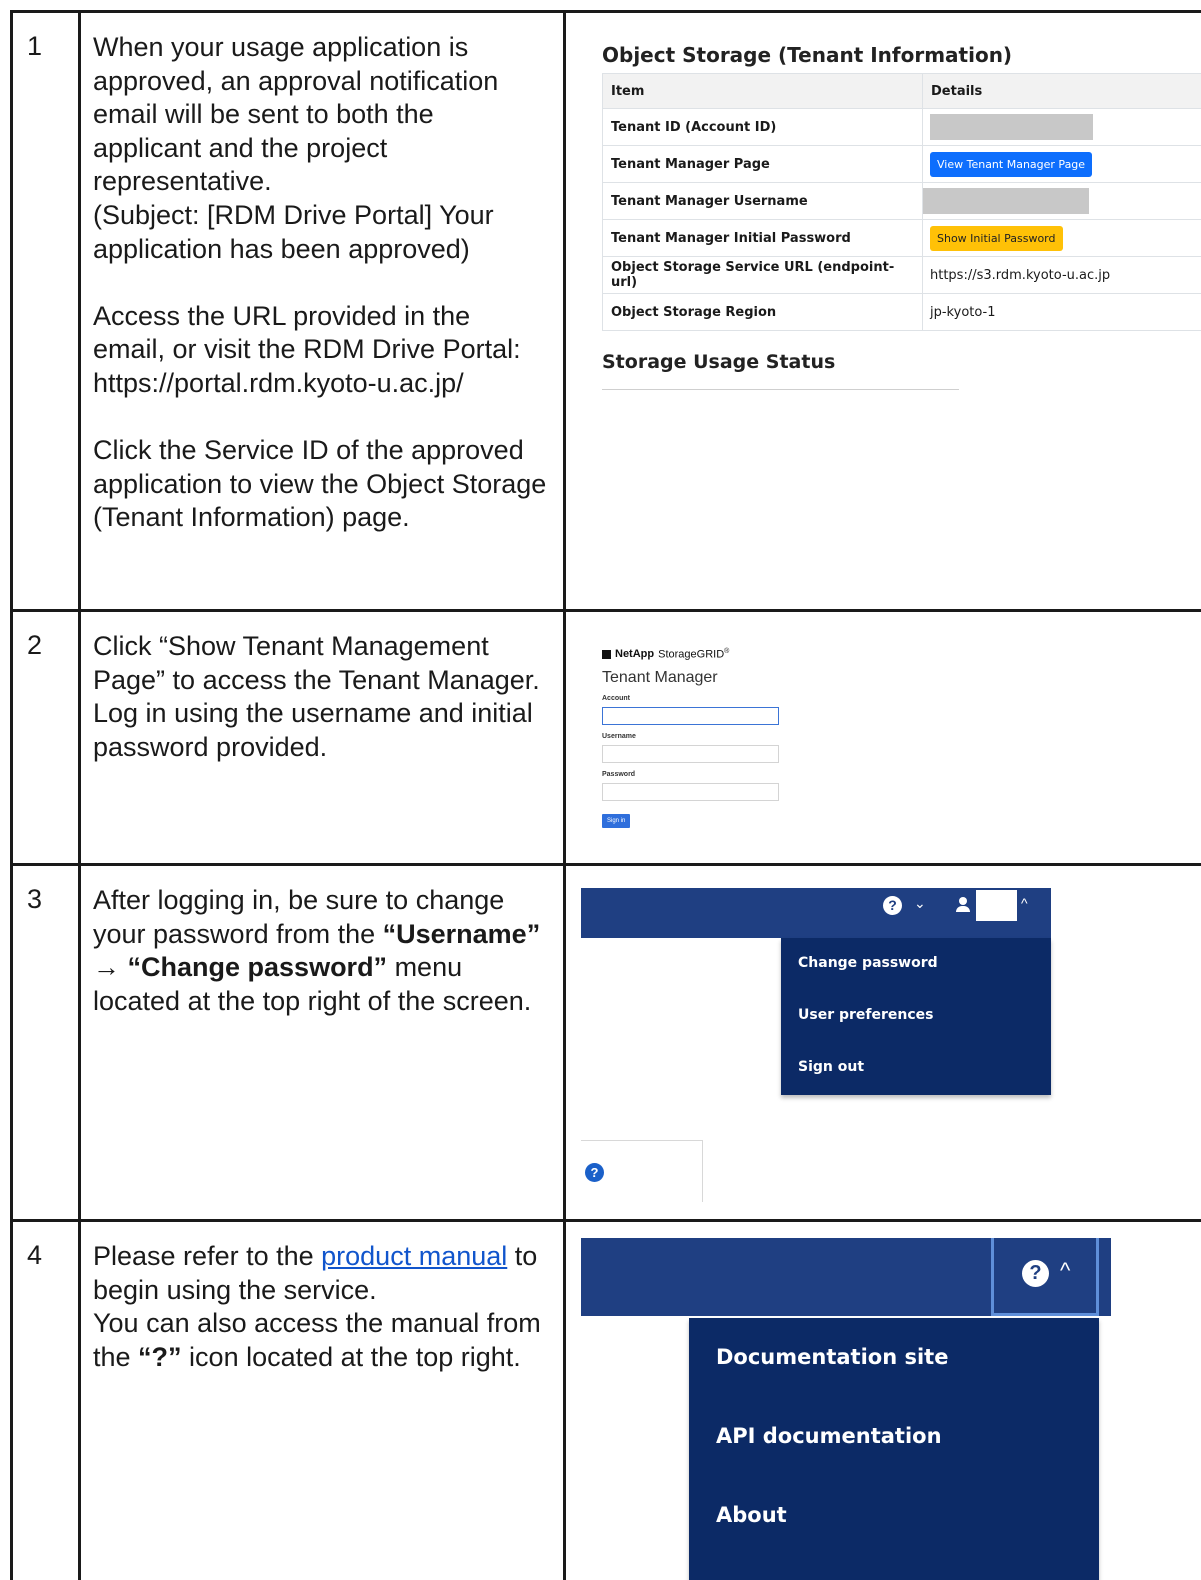 The height and width of the screenshot is (1580, 1201). I want to click on api-documentation-menu-item: API documentation, so click(829, 1436).